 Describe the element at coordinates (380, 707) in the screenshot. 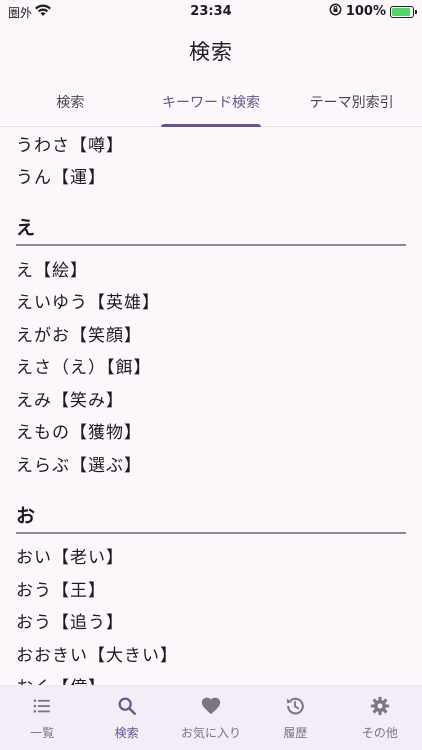

I see `gear-icon` at that location.